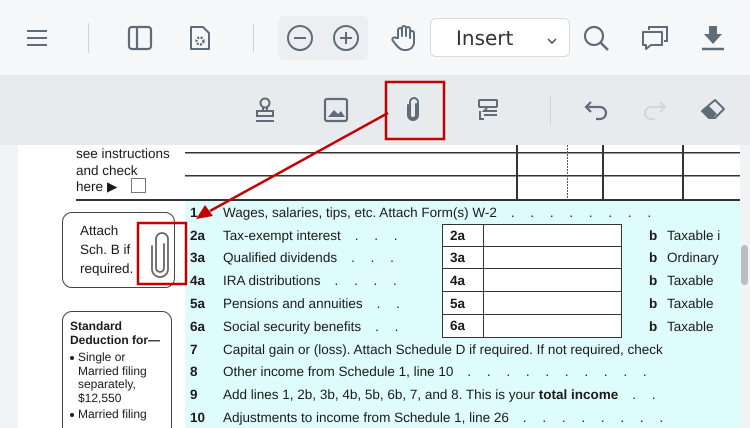 This screenshot has width=750, height=428. I want to click on line-number: 6a, so click(197, 326).